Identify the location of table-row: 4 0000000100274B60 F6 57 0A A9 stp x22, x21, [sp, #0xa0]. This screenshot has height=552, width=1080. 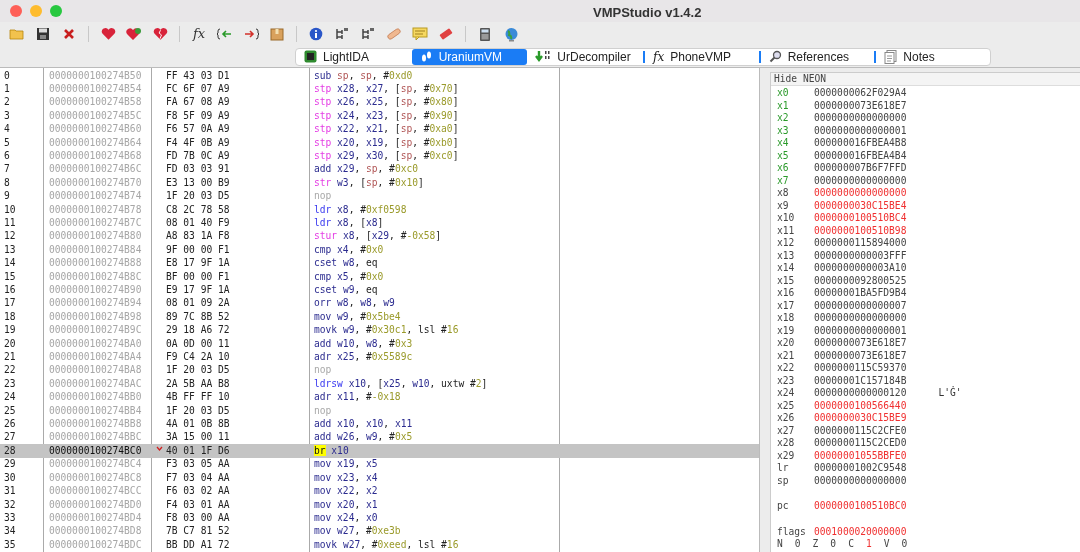
(379, 129).